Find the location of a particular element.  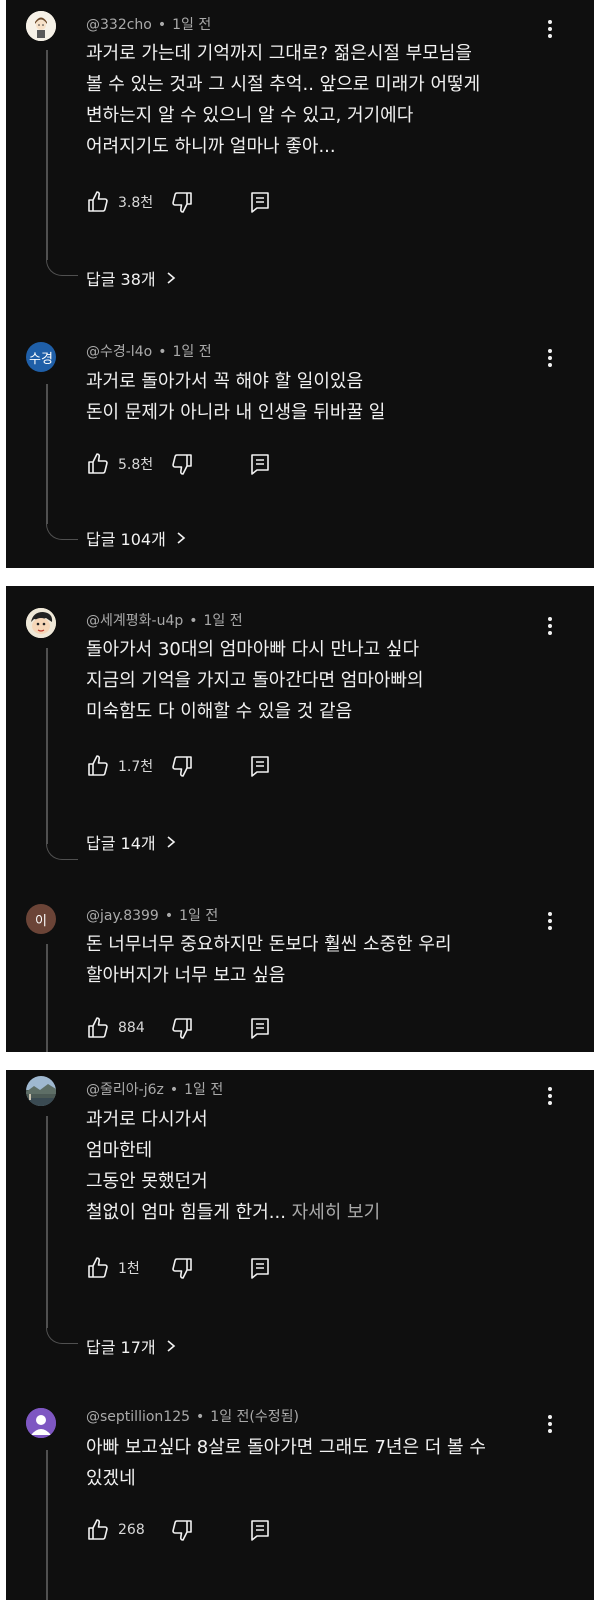

comment-meta: @수경-l4o • 1일 전 is located at coordinates (149, 352).